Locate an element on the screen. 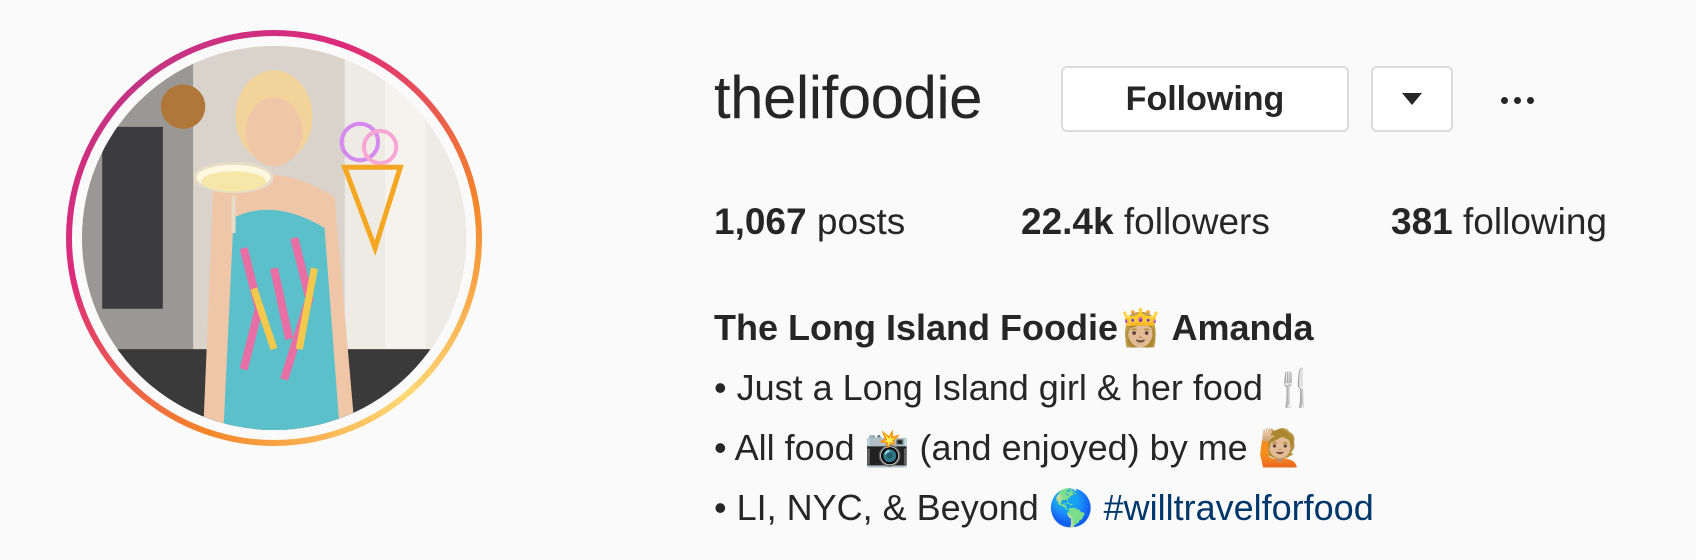 The height and width of the screenshot is (560, 1696). bio-display-name: The Long Island Foodie👸🏼 Amanda is located at coordinates (1014, 327).